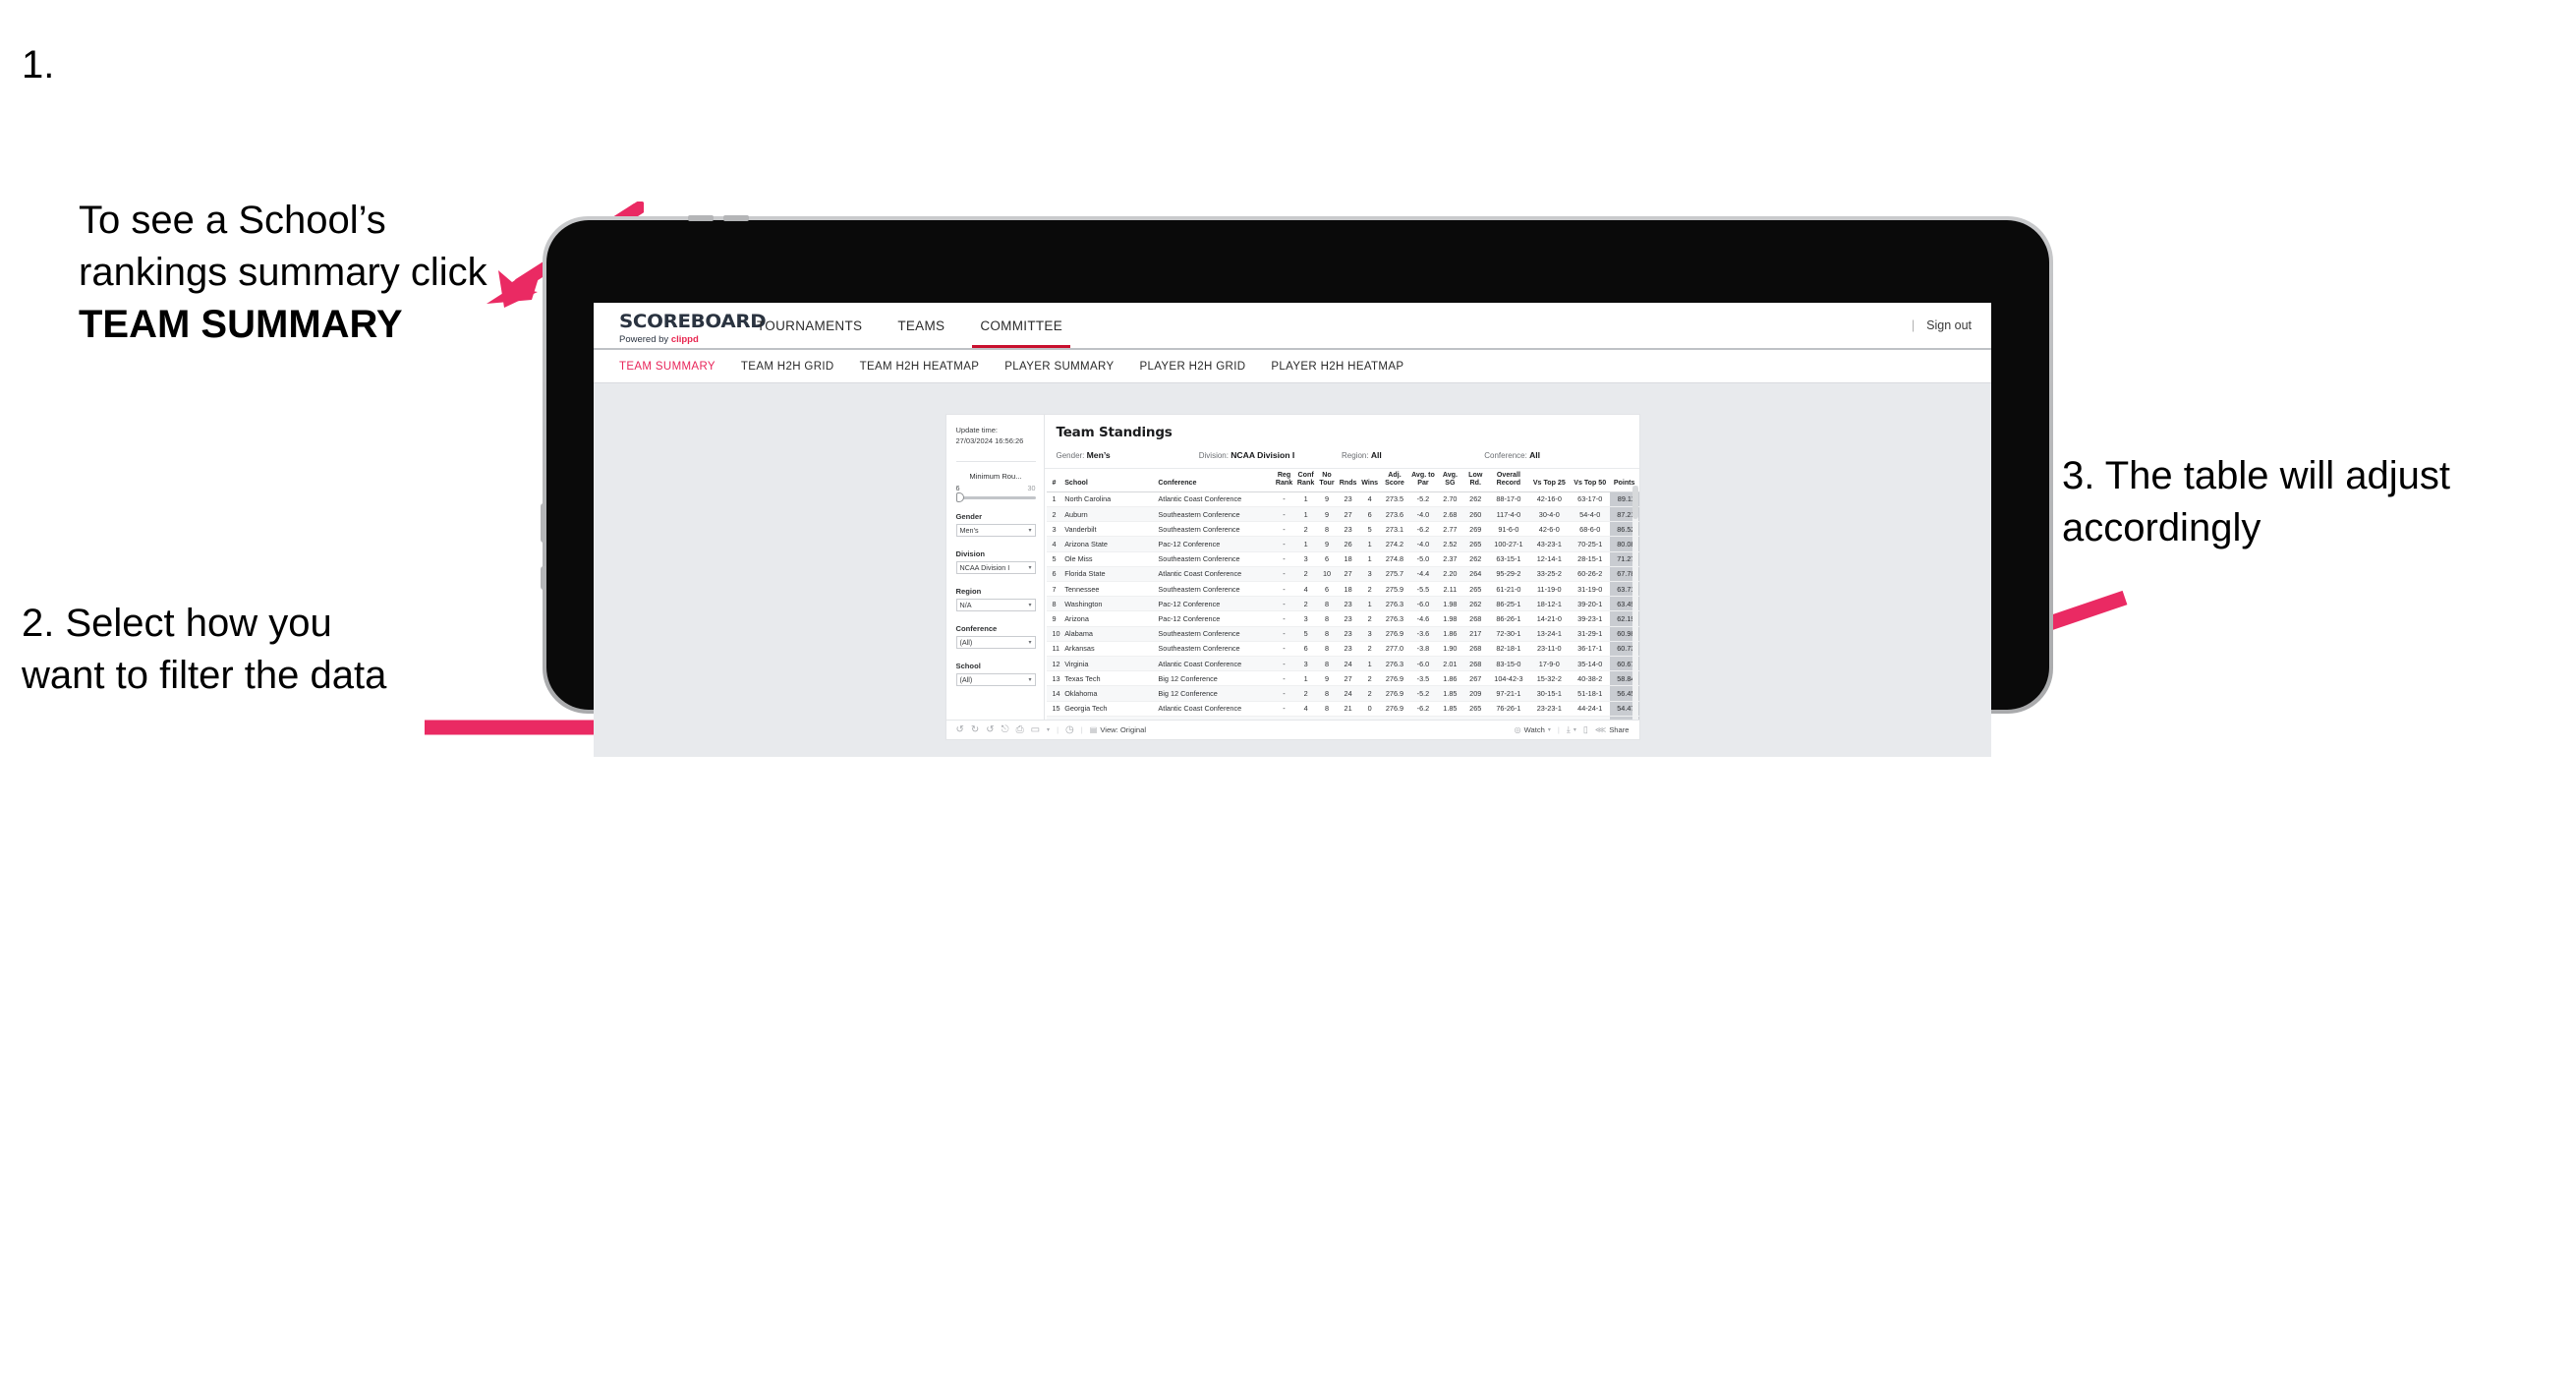  Describe the element at coordinates (668, 367) in the screenshot. I see `subnav-item-team-summary: TEAM SUMMARY` at that location.